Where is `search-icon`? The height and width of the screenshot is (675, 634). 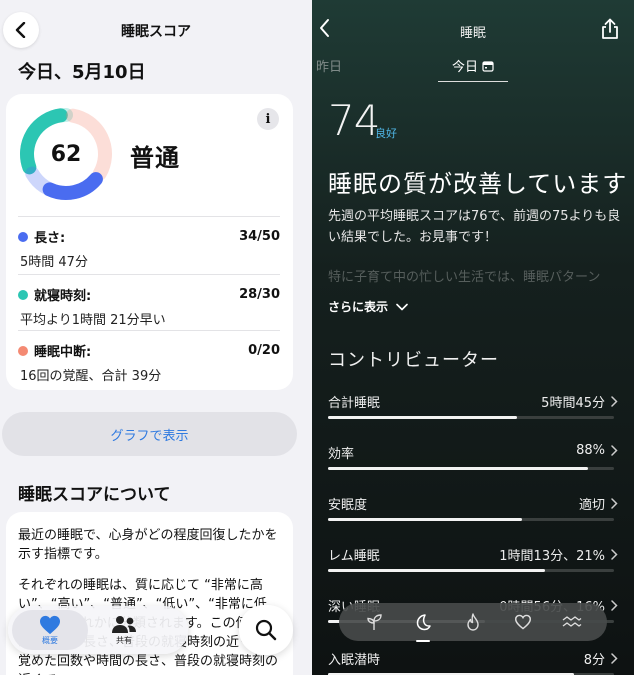
search-icon is located at coordinates (266, 630).